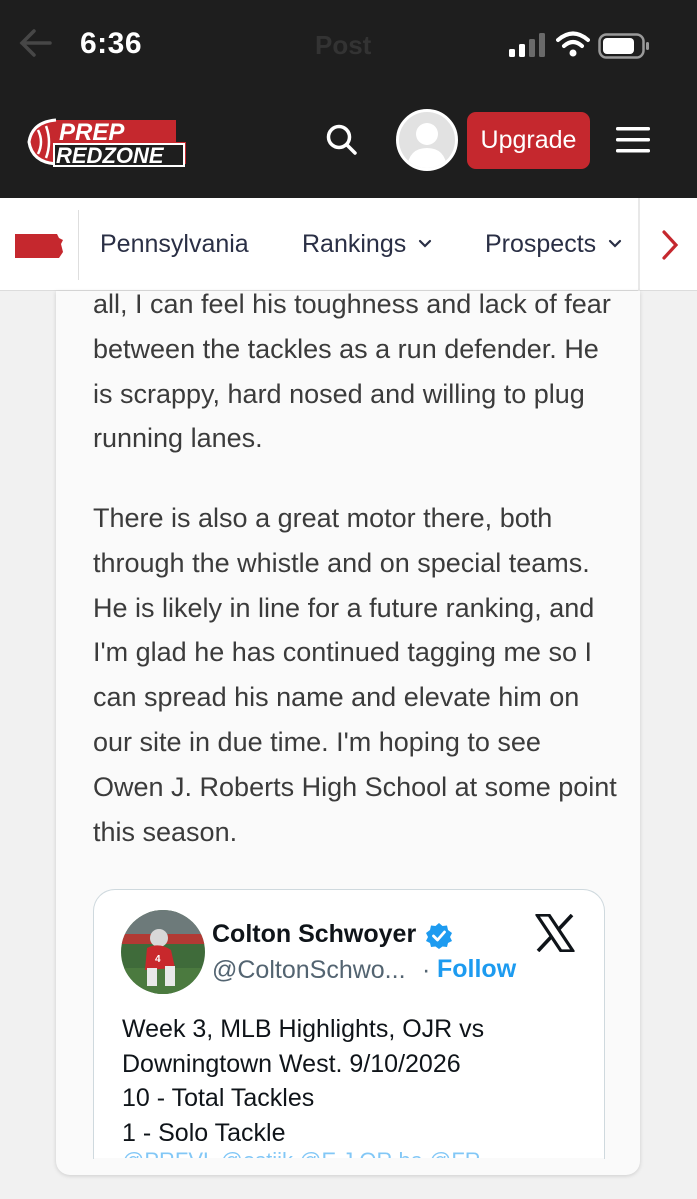 The image size is (697, 1199). I want to click on tweet-cutoff-edge, so click(349, 1158).